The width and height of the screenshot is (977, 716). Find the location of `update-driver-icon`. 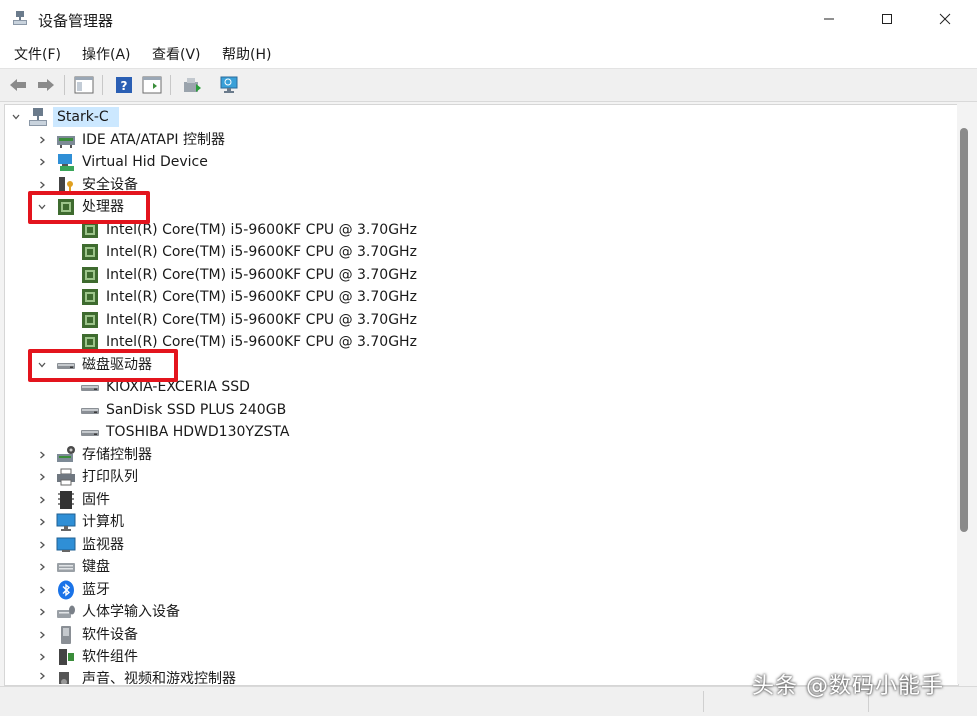

update-driver-icon is located at coordinates (192, 85).